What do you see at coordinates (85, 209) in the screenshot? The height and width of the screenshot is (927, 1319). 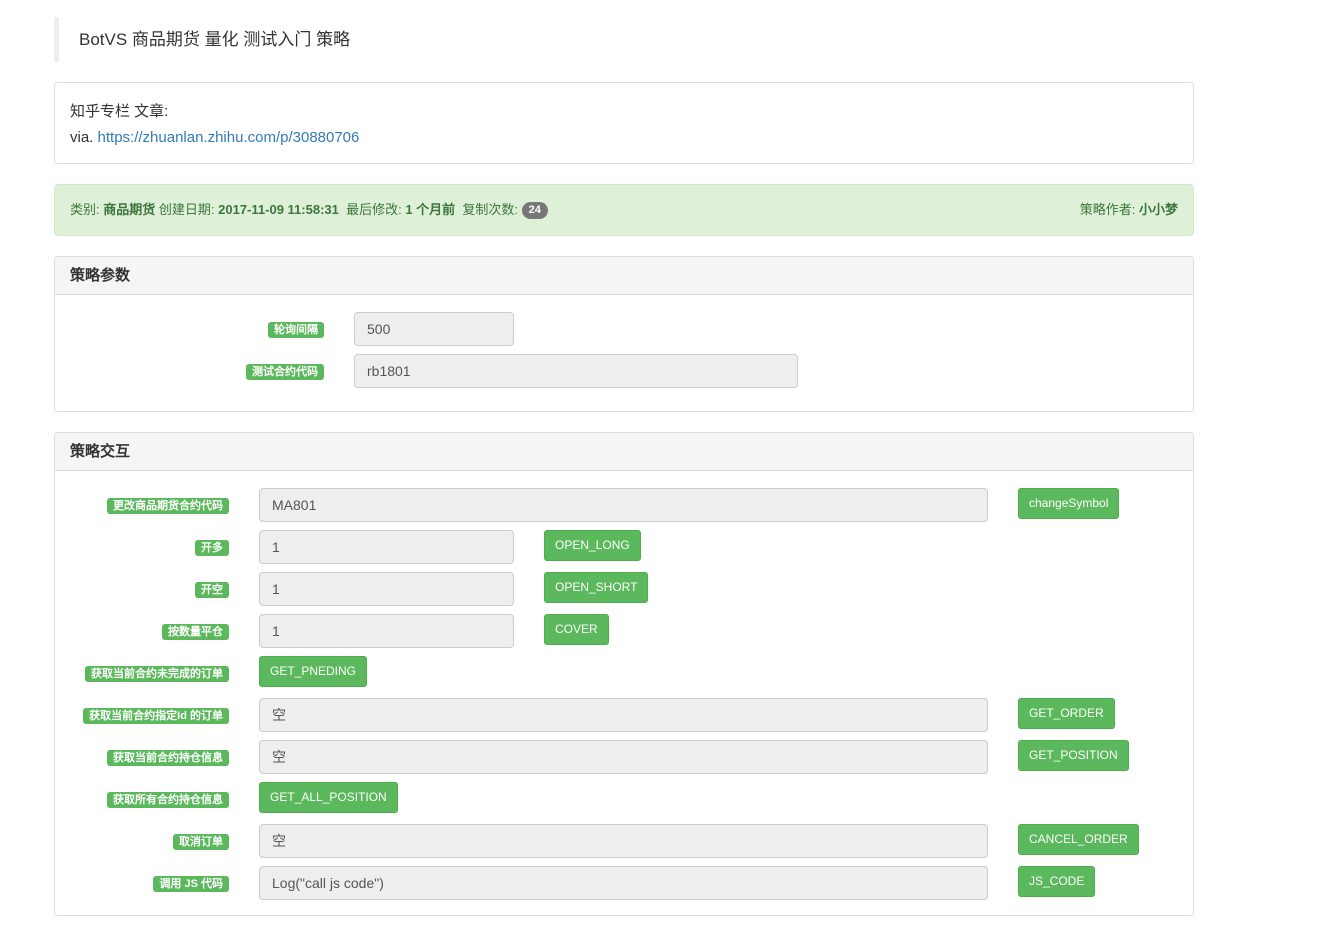 I see `category-label: 类别:` at bounding box center [85, 209].